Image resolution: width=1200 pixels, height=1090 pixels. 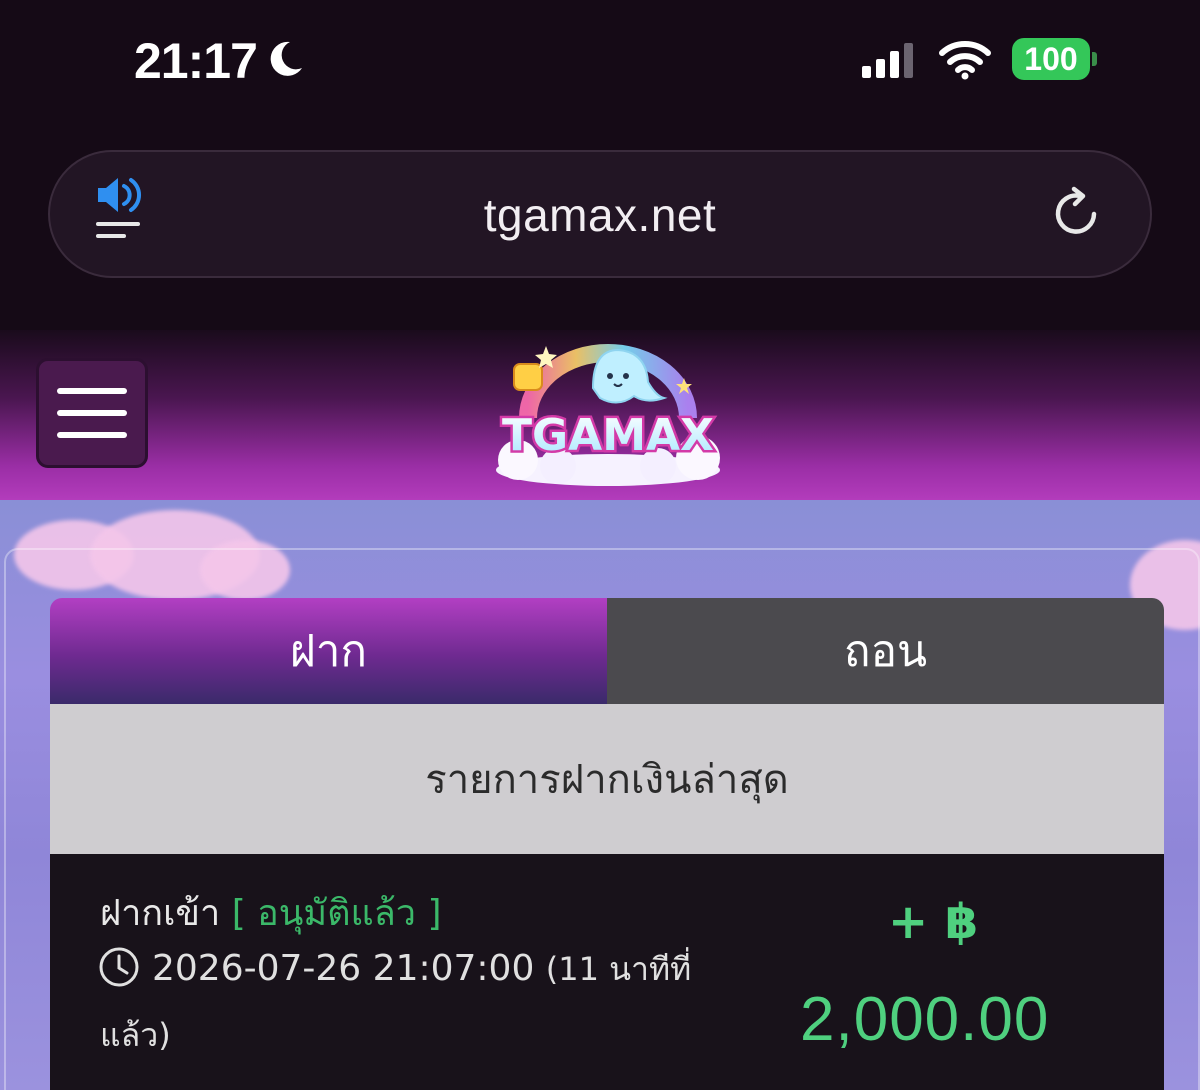 What do you see at coordinates (328, 651) in the screenshot?
I see `tab-deposit: ฝาก` at bounding box center [328, 651].